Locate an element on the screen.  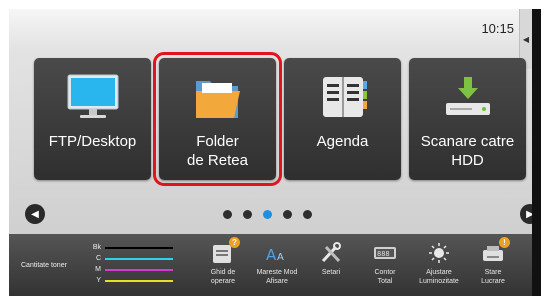
toner-level-widget: Cantitate toner Bk C M Y is located at coordinates (98, 266).